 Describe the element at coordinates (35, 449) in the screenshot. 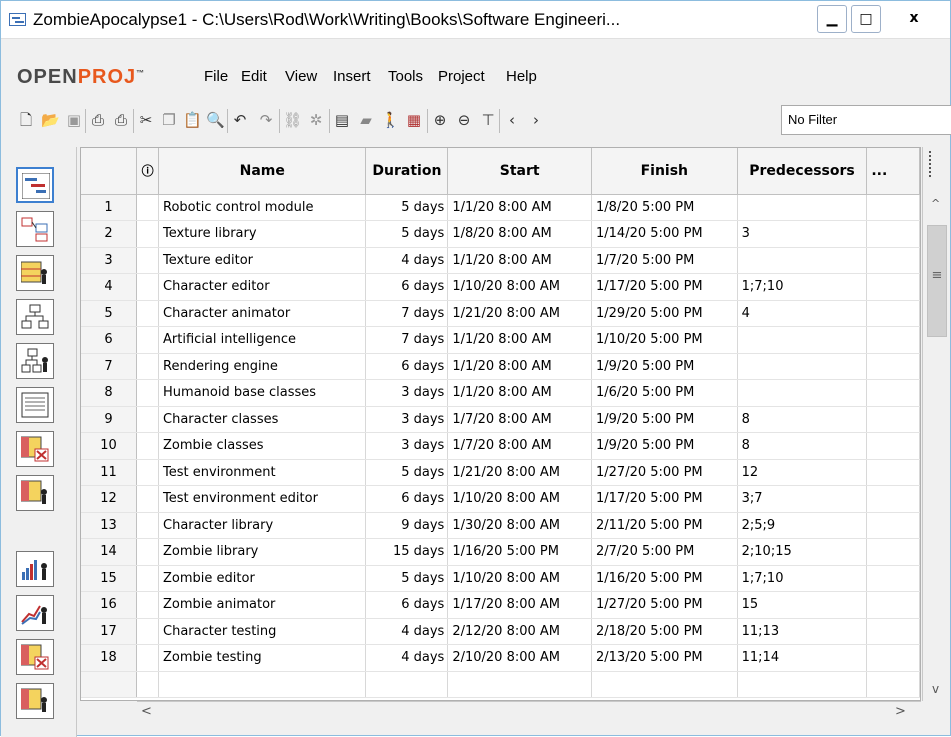

I see `task-usage-view-button` at that location.